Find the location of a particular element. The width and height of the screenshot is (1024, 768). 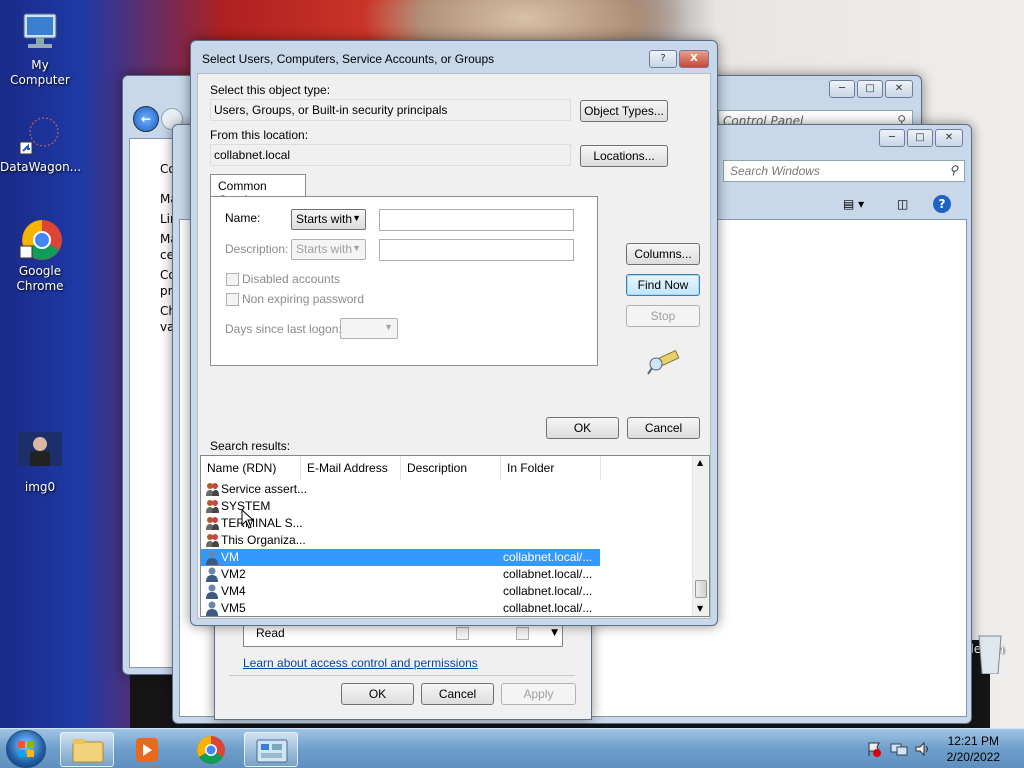

apply-button: Apply is located at coordinates (538, 694).